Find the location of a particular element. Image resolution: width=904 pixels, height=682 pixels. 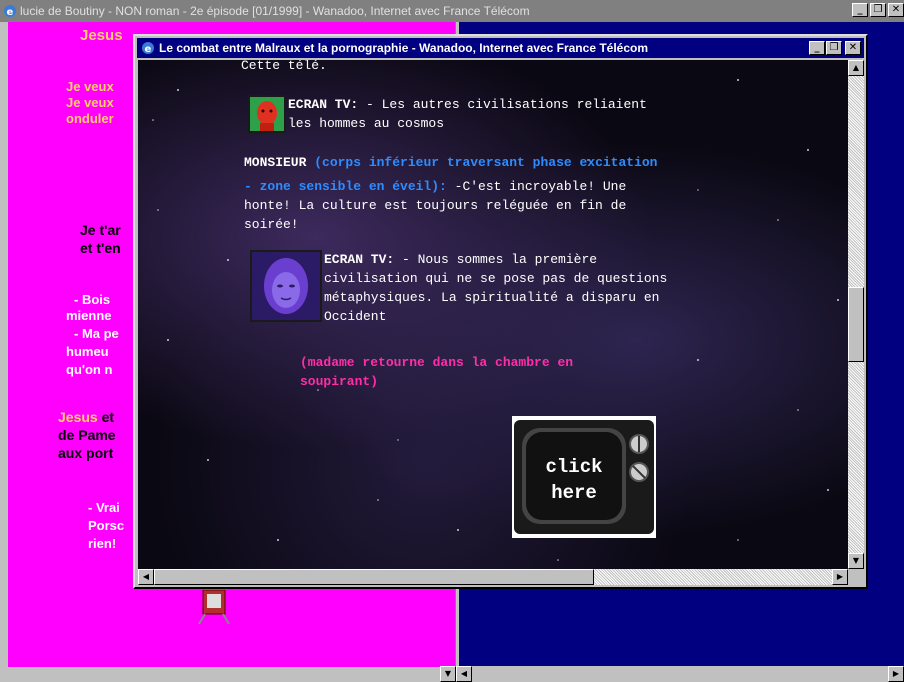

outer-horizontal-scrollbar: ▼ ◀ ▶ is located at coordinates (672, 674).